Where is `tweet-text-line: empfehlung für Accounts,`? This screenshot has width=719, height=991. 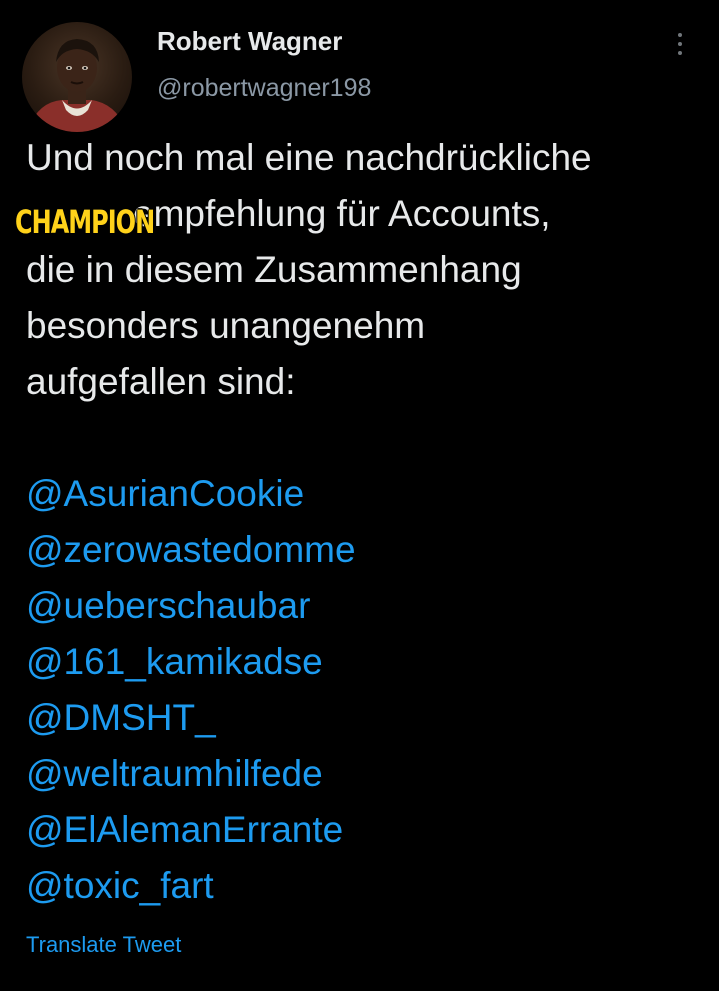 tweet-text-line: empfehlung für Accounts, is located at coordinates (342, 213).